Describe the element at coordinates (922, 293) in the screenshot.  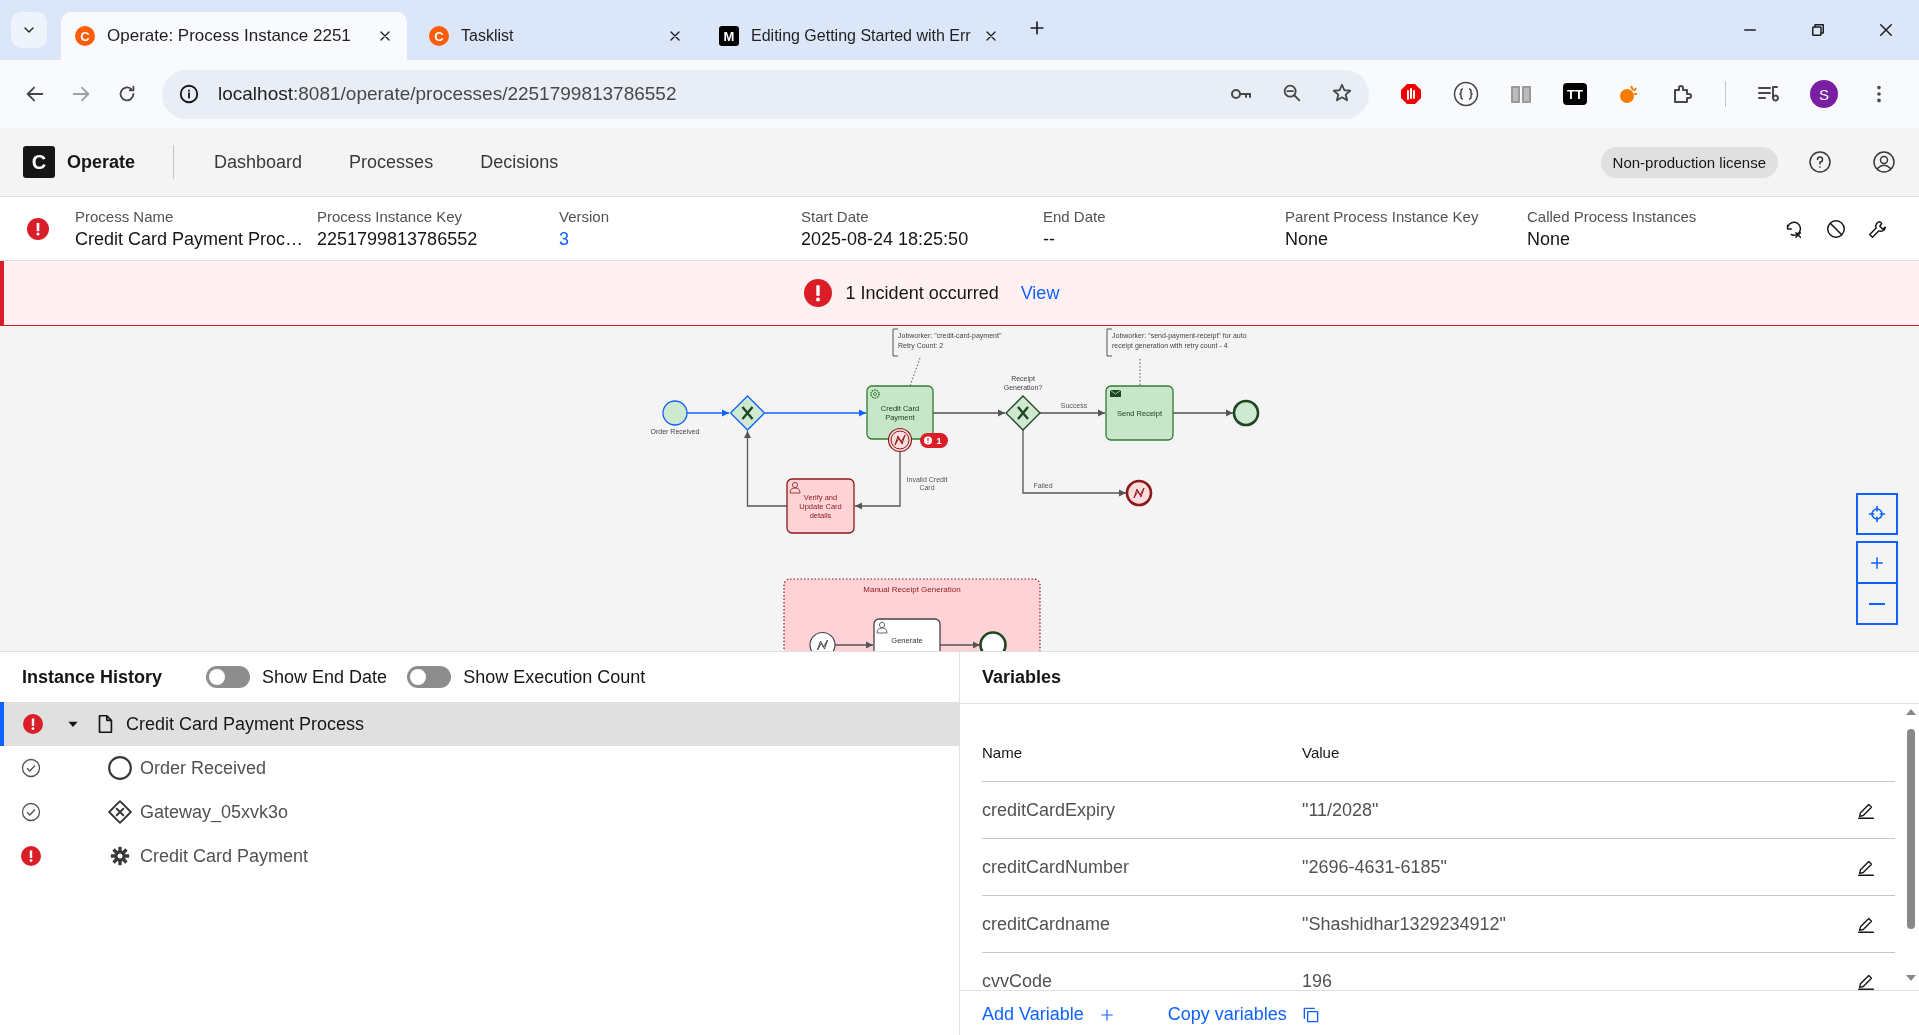
I see `incident-message: 1 Incident occurred` at that location.